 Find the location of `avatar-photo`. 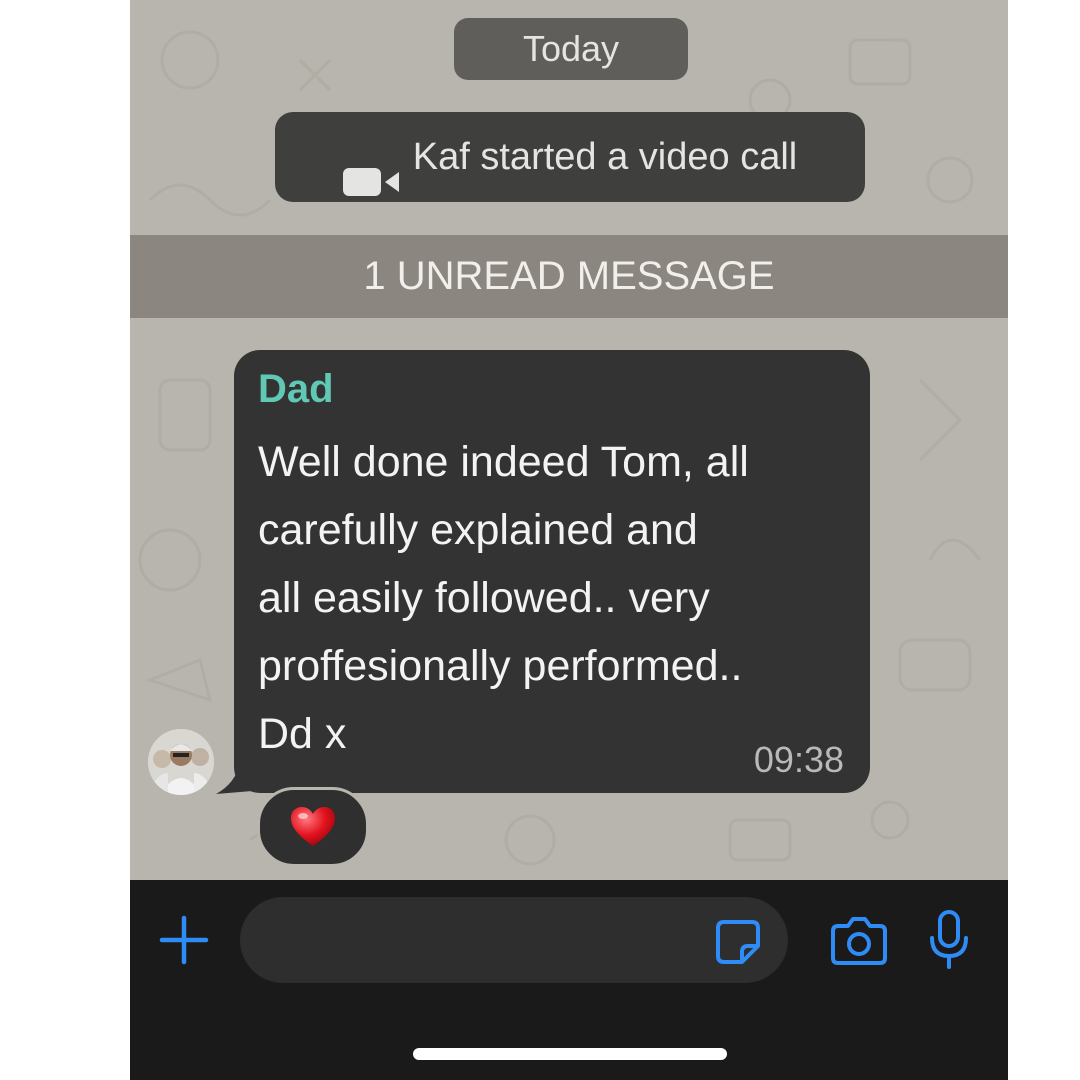

avatar-photo is located at coordinates (181, 762).